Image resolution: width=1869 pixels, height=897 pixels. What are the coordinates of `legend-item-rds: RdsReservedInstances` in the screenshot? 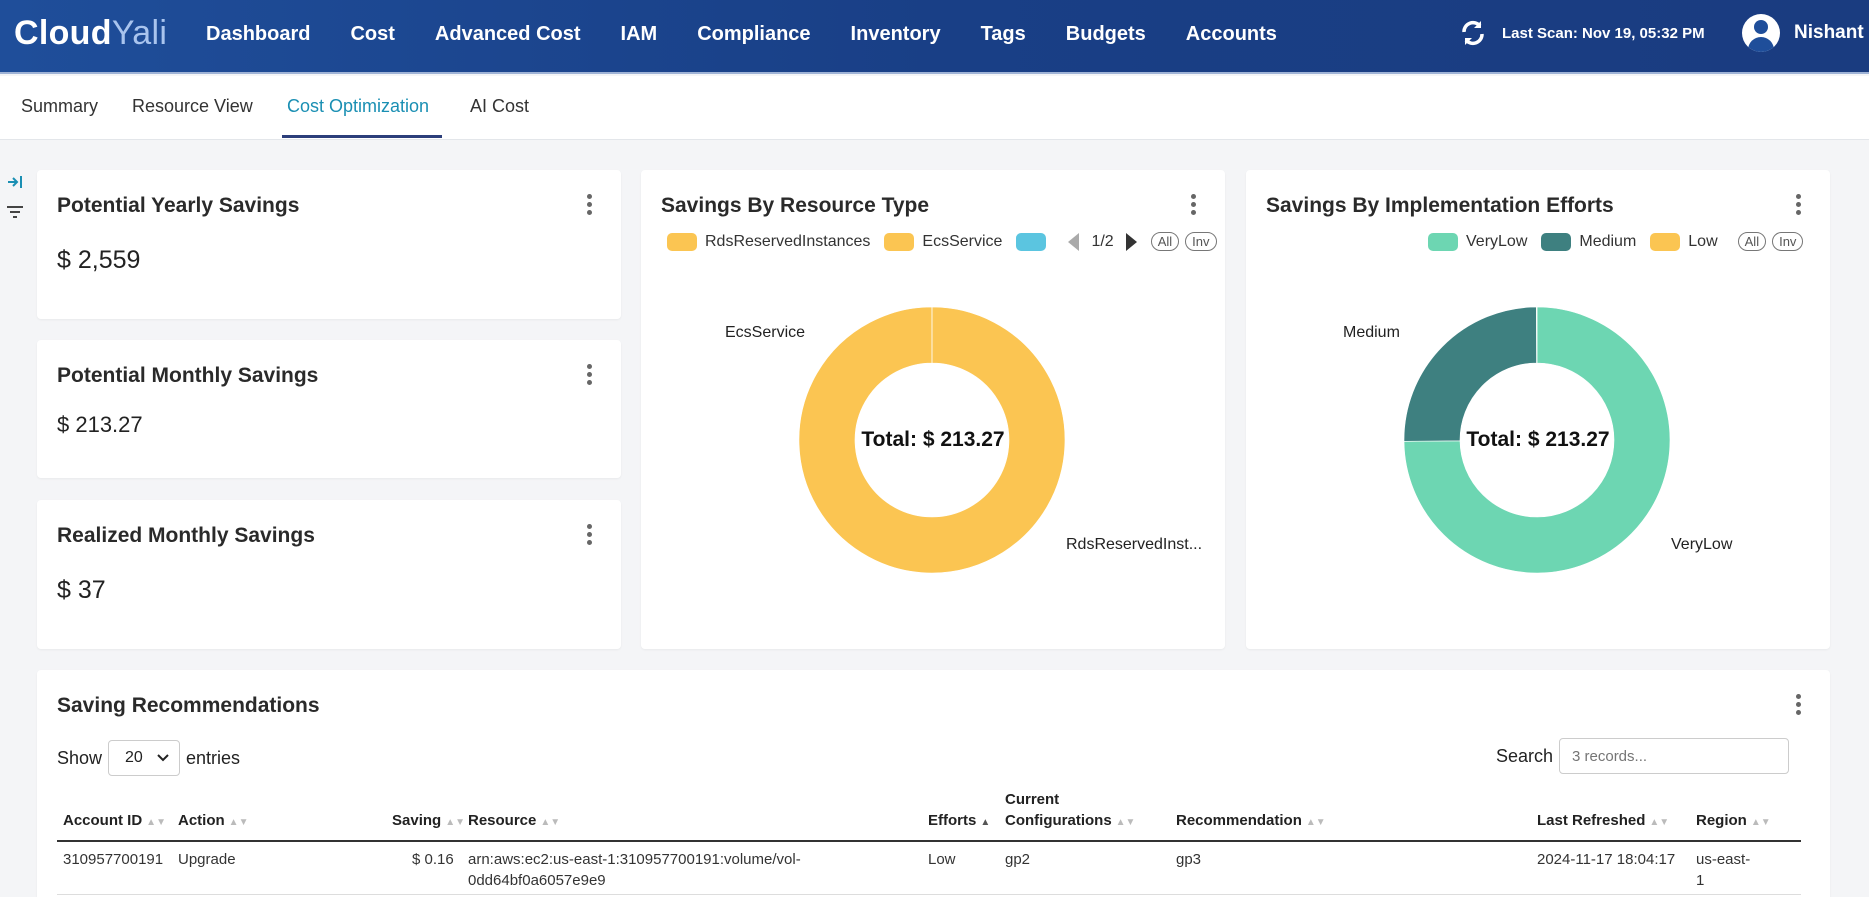 It's located at (768, 241).